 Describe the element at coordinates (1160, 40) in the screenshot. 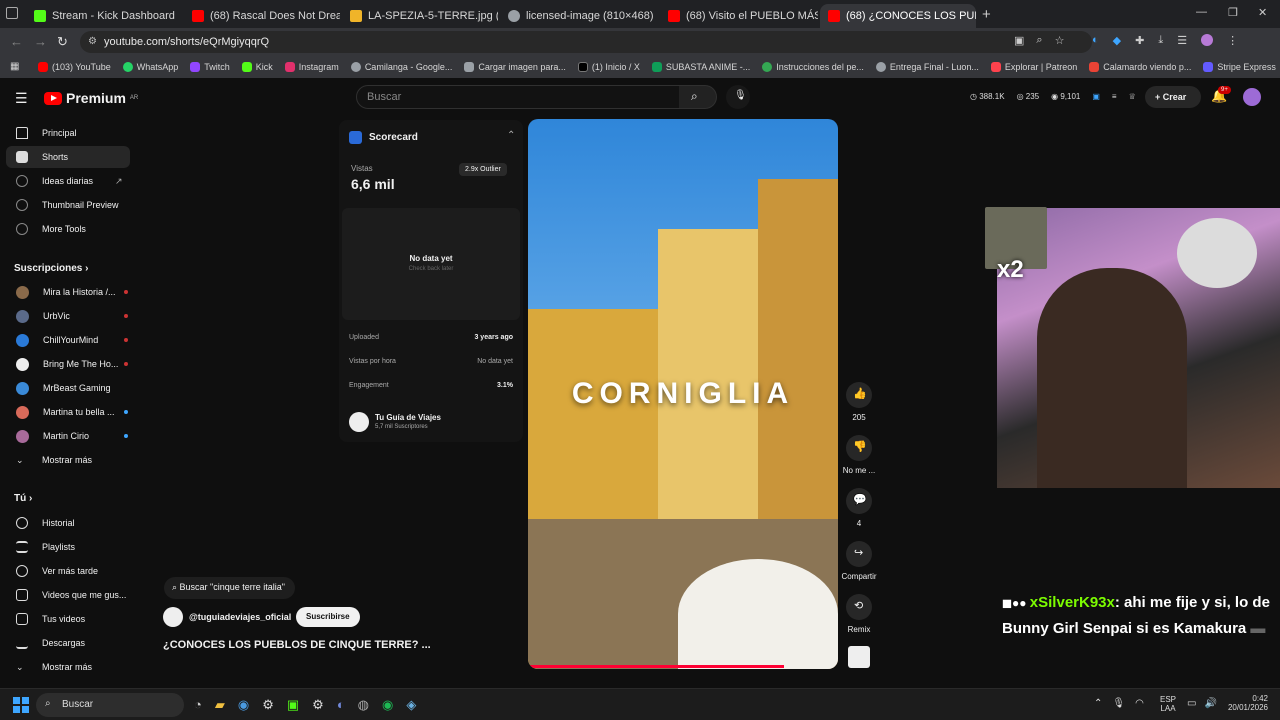

I see `download-icon: ⤓` at that location.